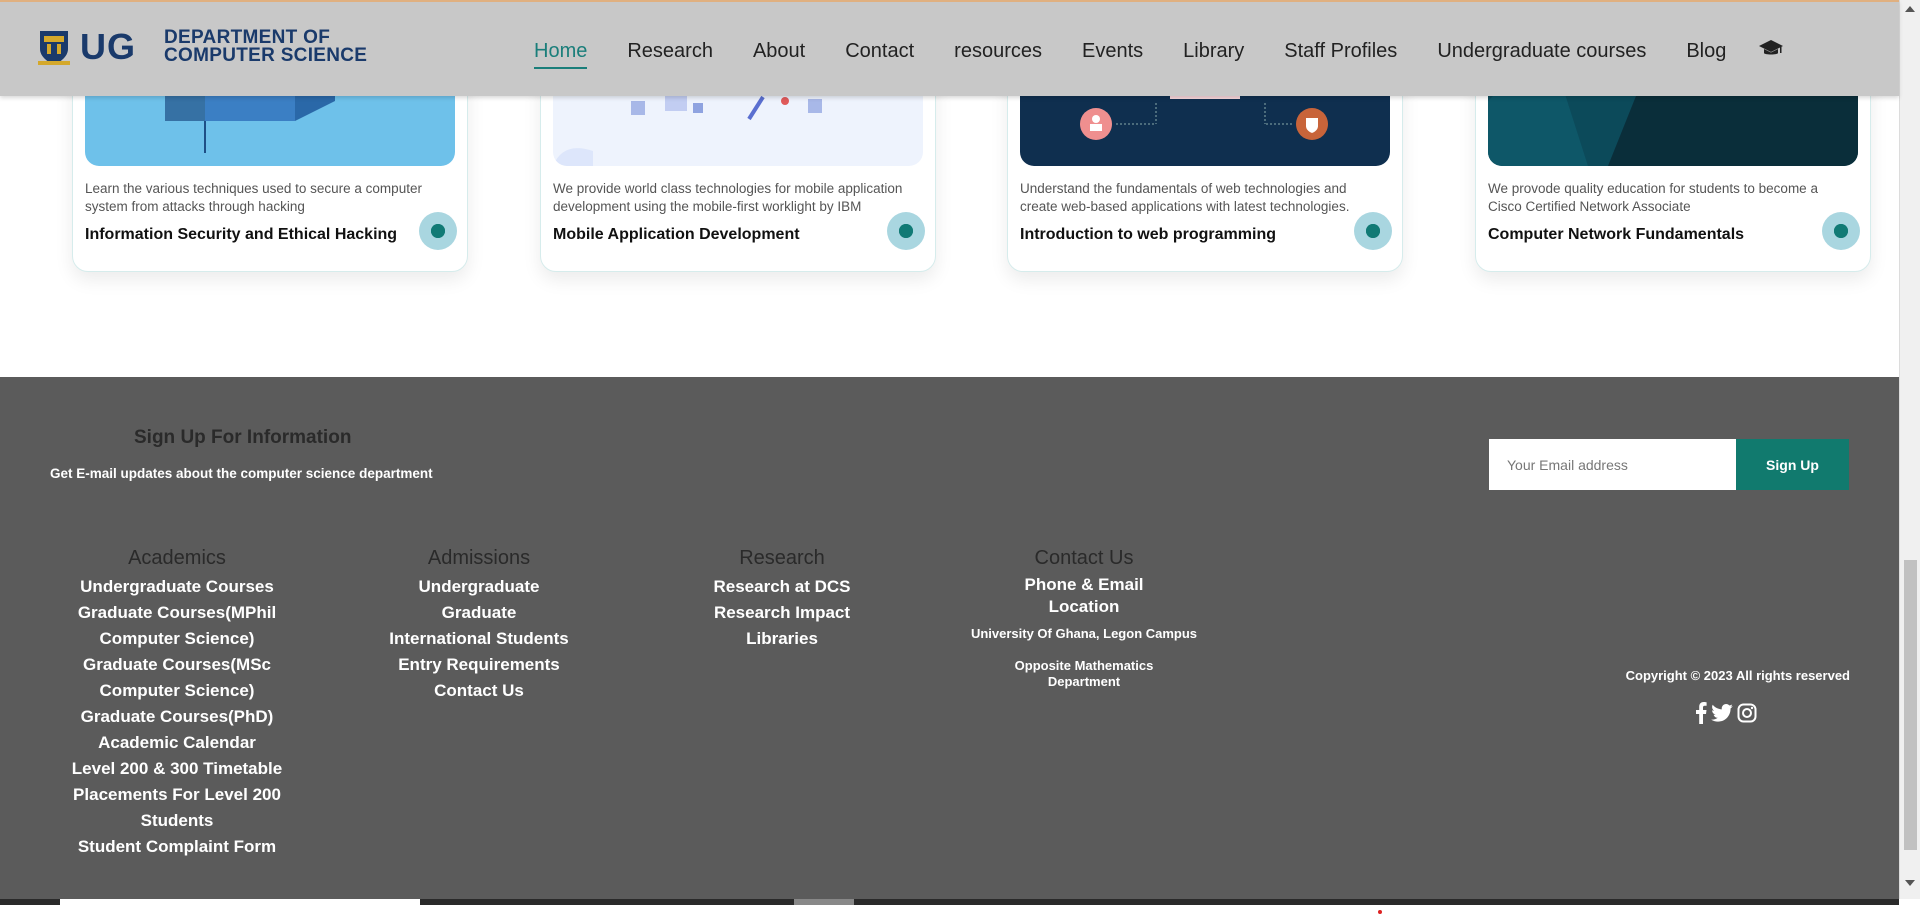 This screenshot has width=1920, height=916. I want to click on footer-link: Libraries, so click(782, 639).